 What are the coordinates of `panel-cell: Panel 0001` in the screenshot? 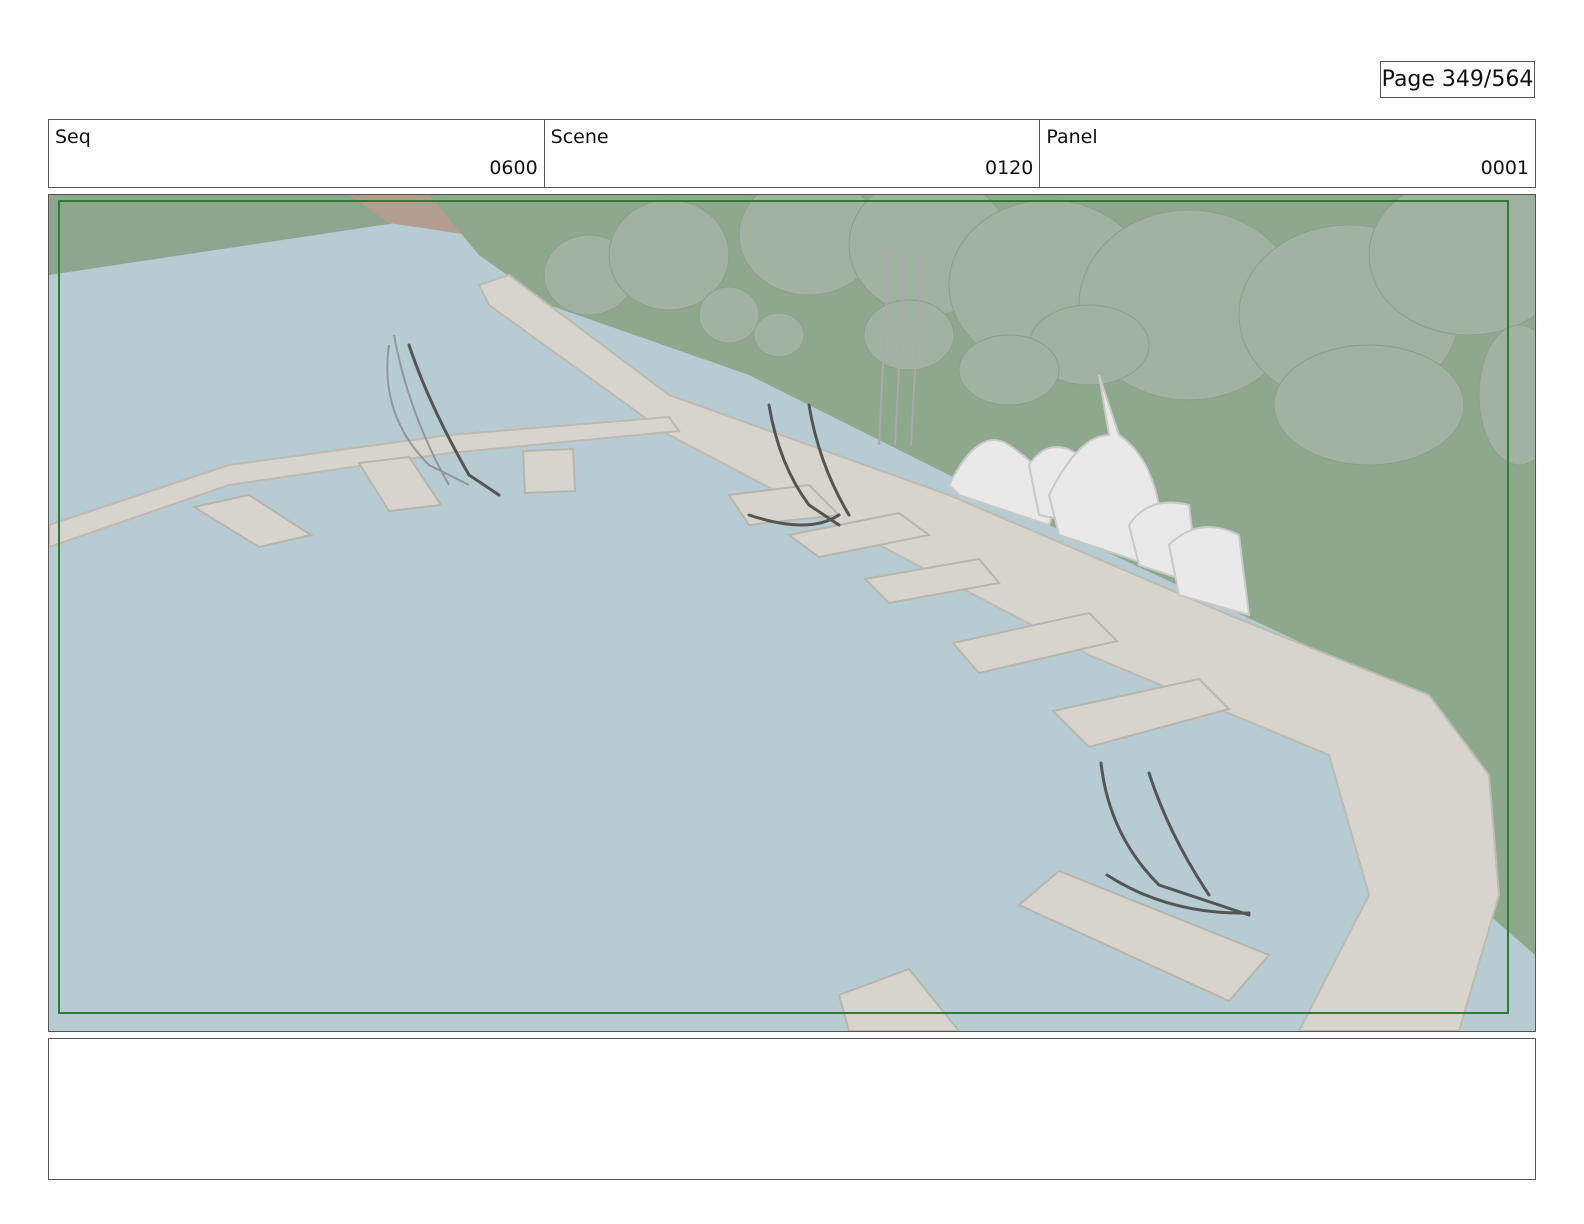 It's located at (1287, 153).